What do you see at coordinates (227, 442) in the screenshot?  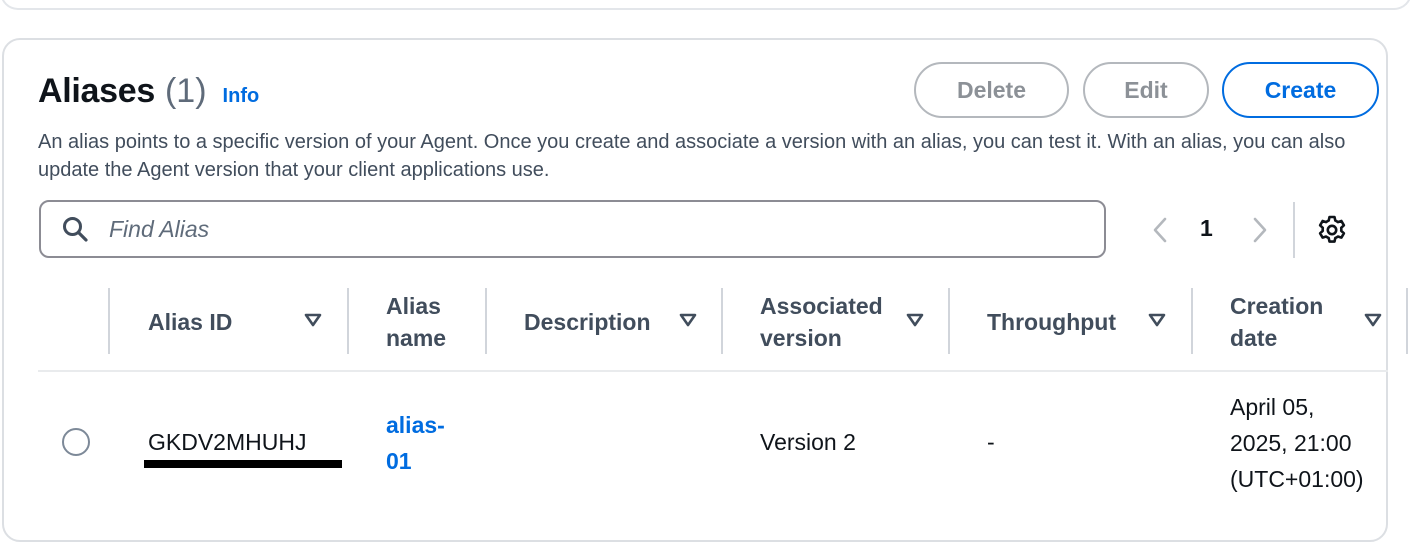 I see `cell-alias-id: GKDV2MHUHJ` at bounding box center [227, 442].